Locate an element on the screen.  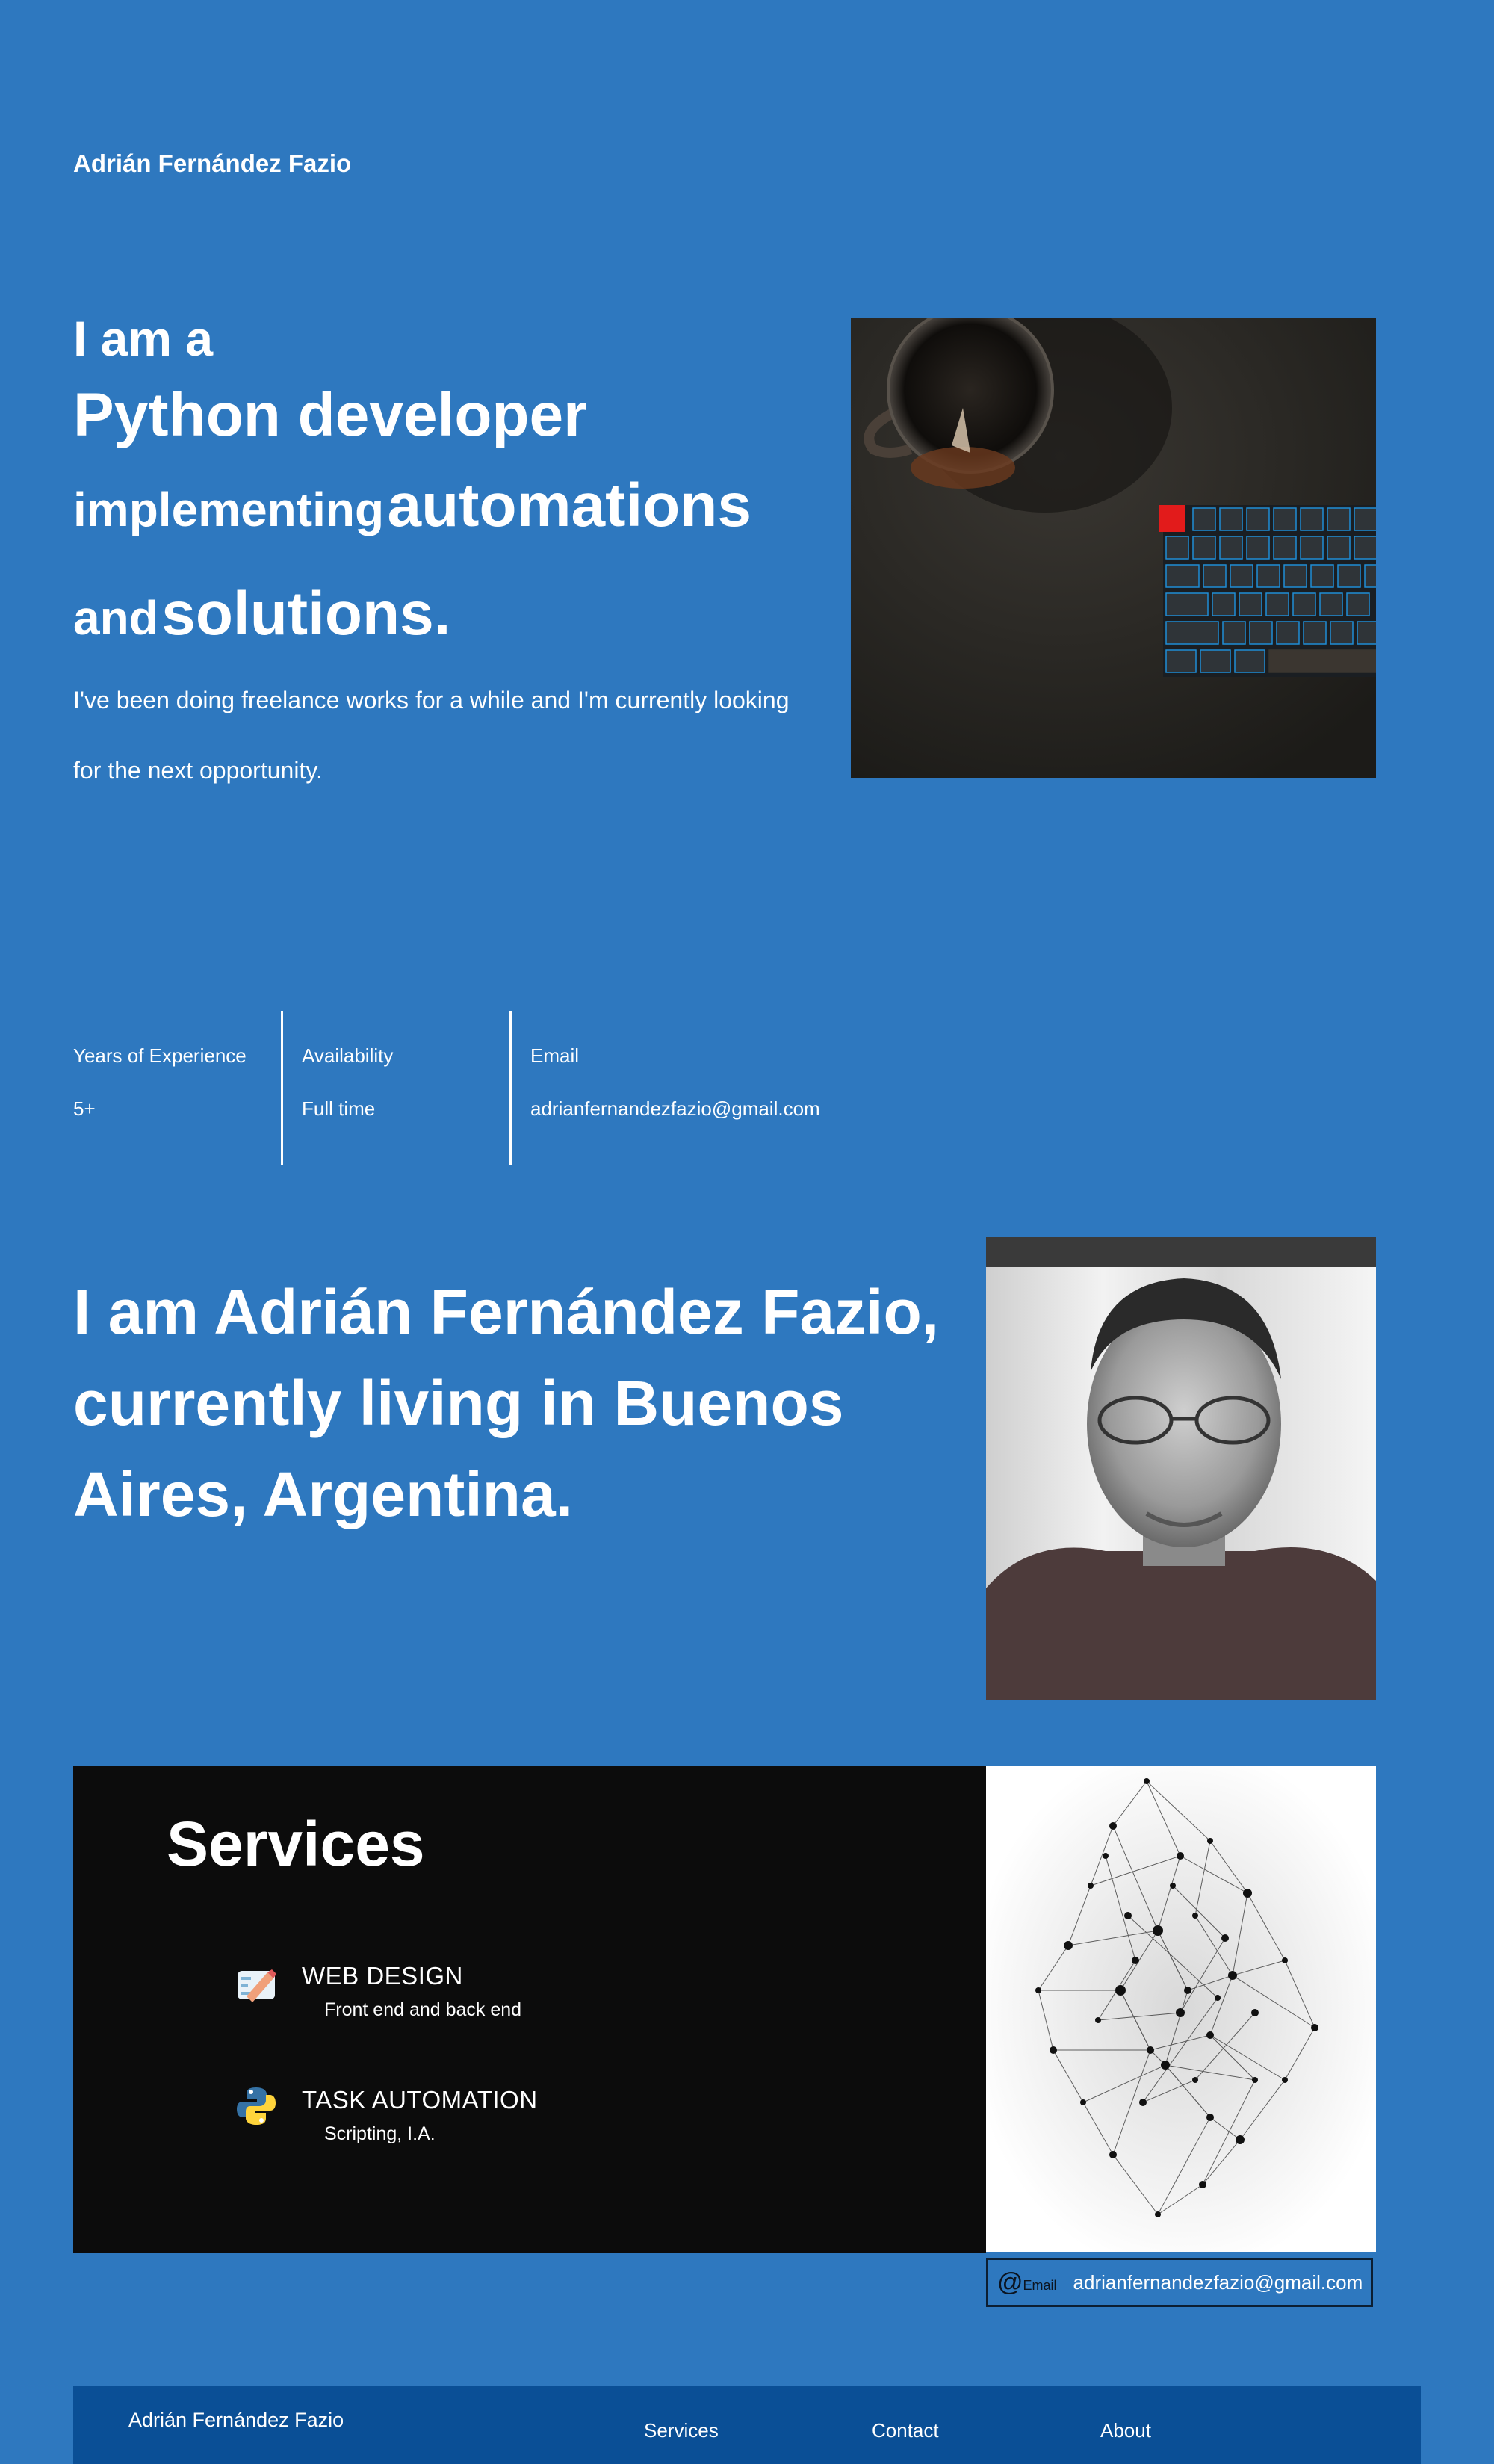
network-graph-image is located at coordinates (1181, 2009).